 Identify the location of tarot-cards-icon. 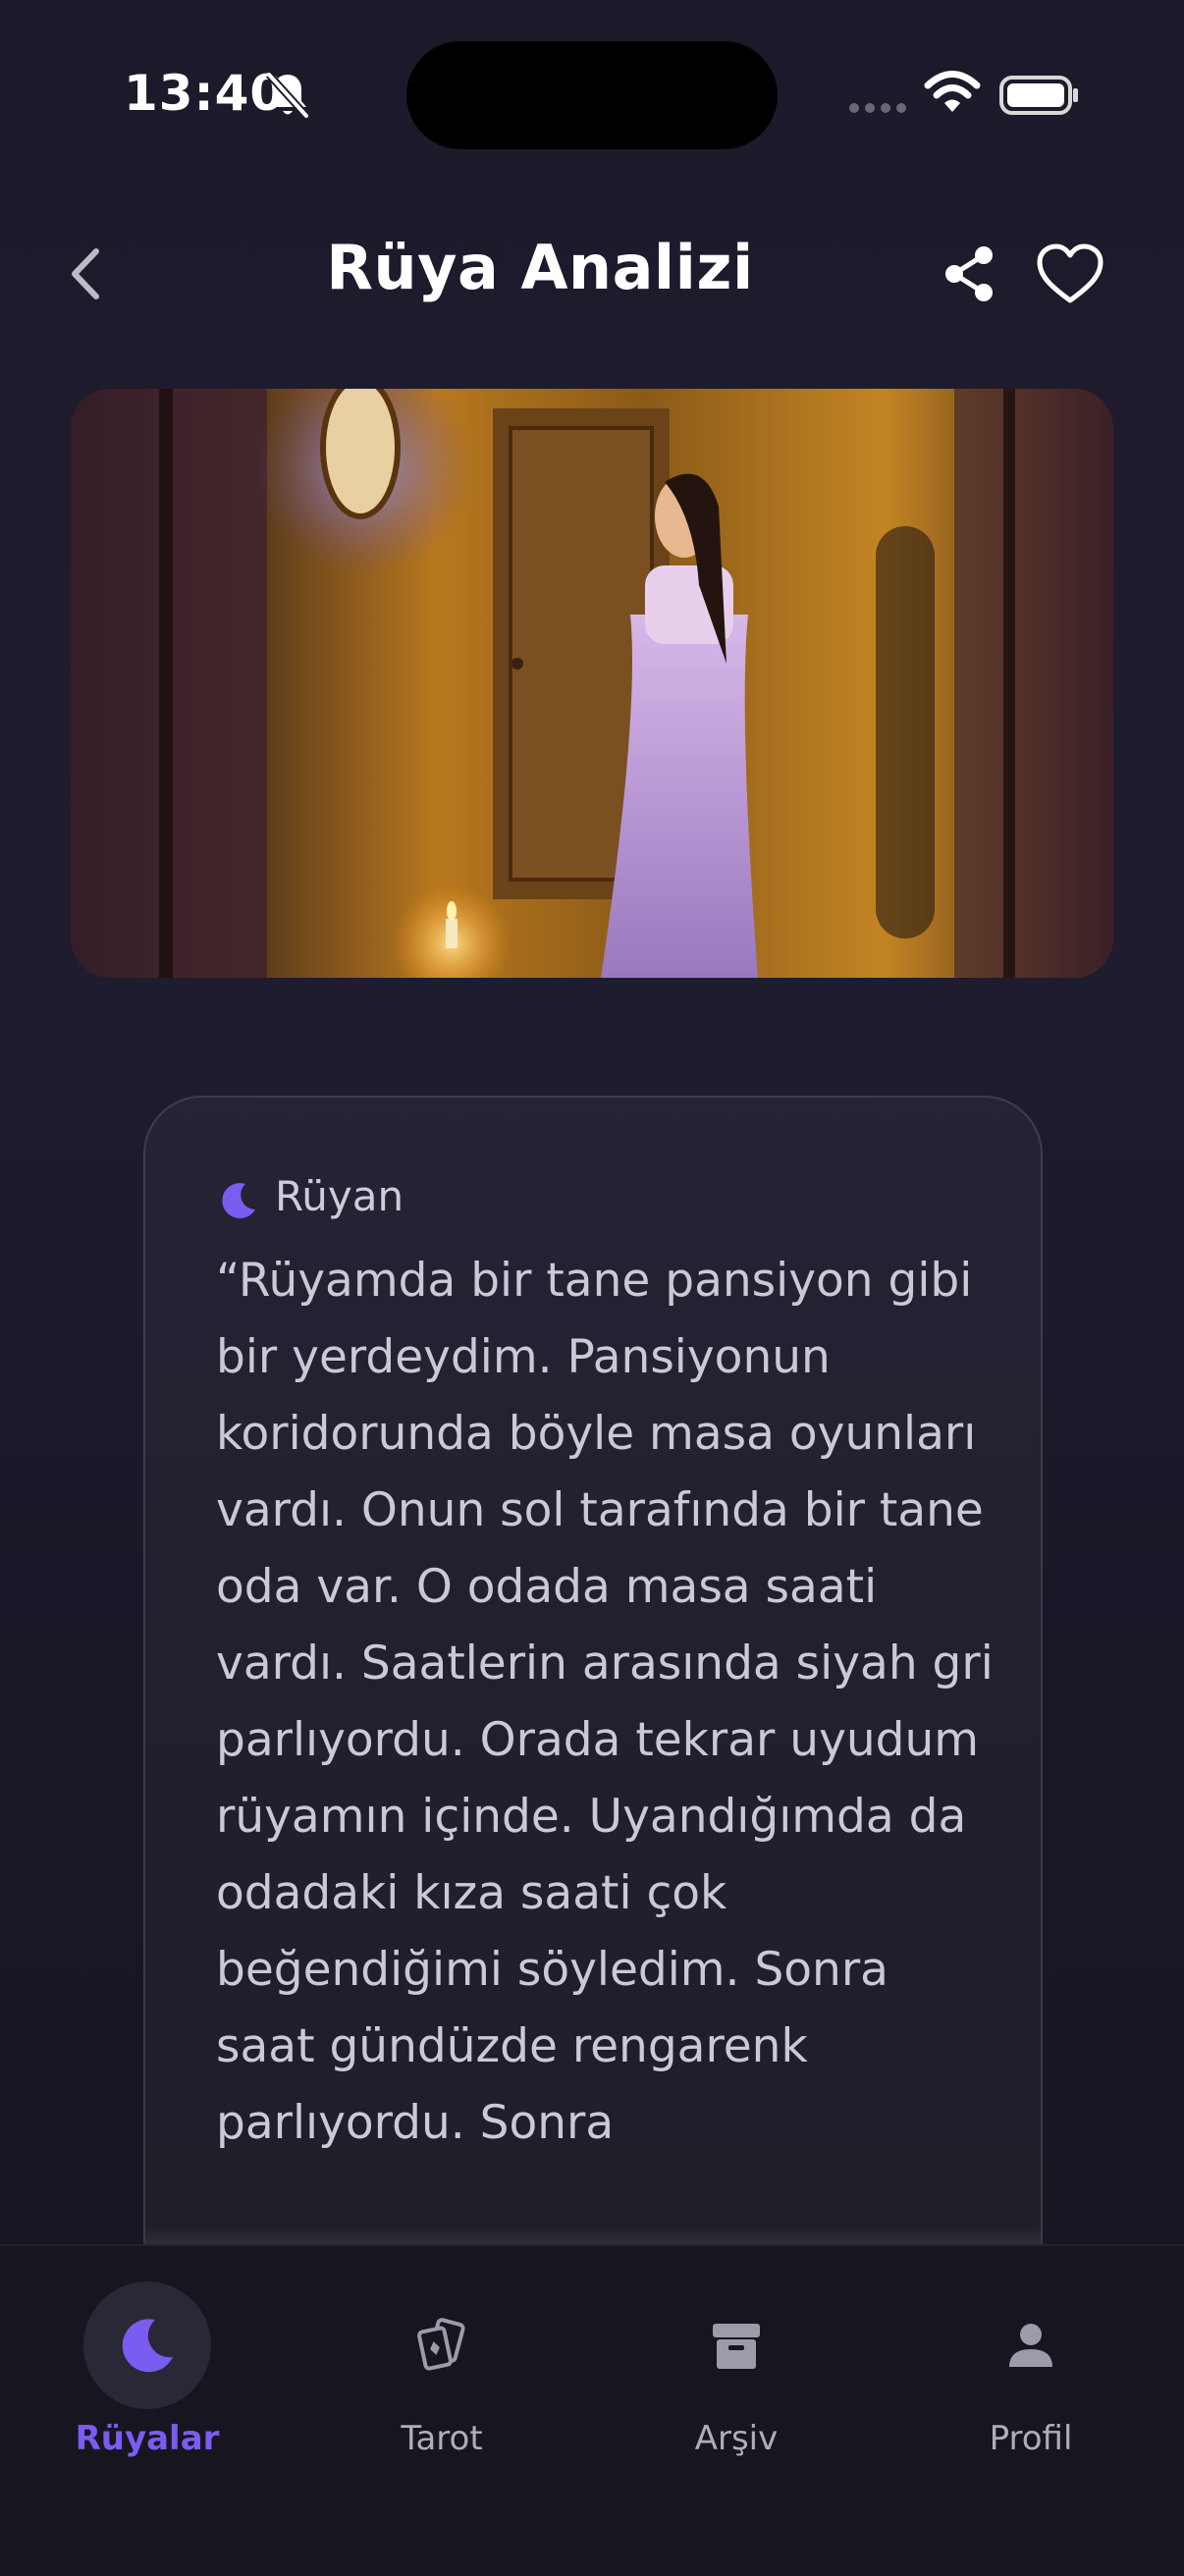
(441, 2344).